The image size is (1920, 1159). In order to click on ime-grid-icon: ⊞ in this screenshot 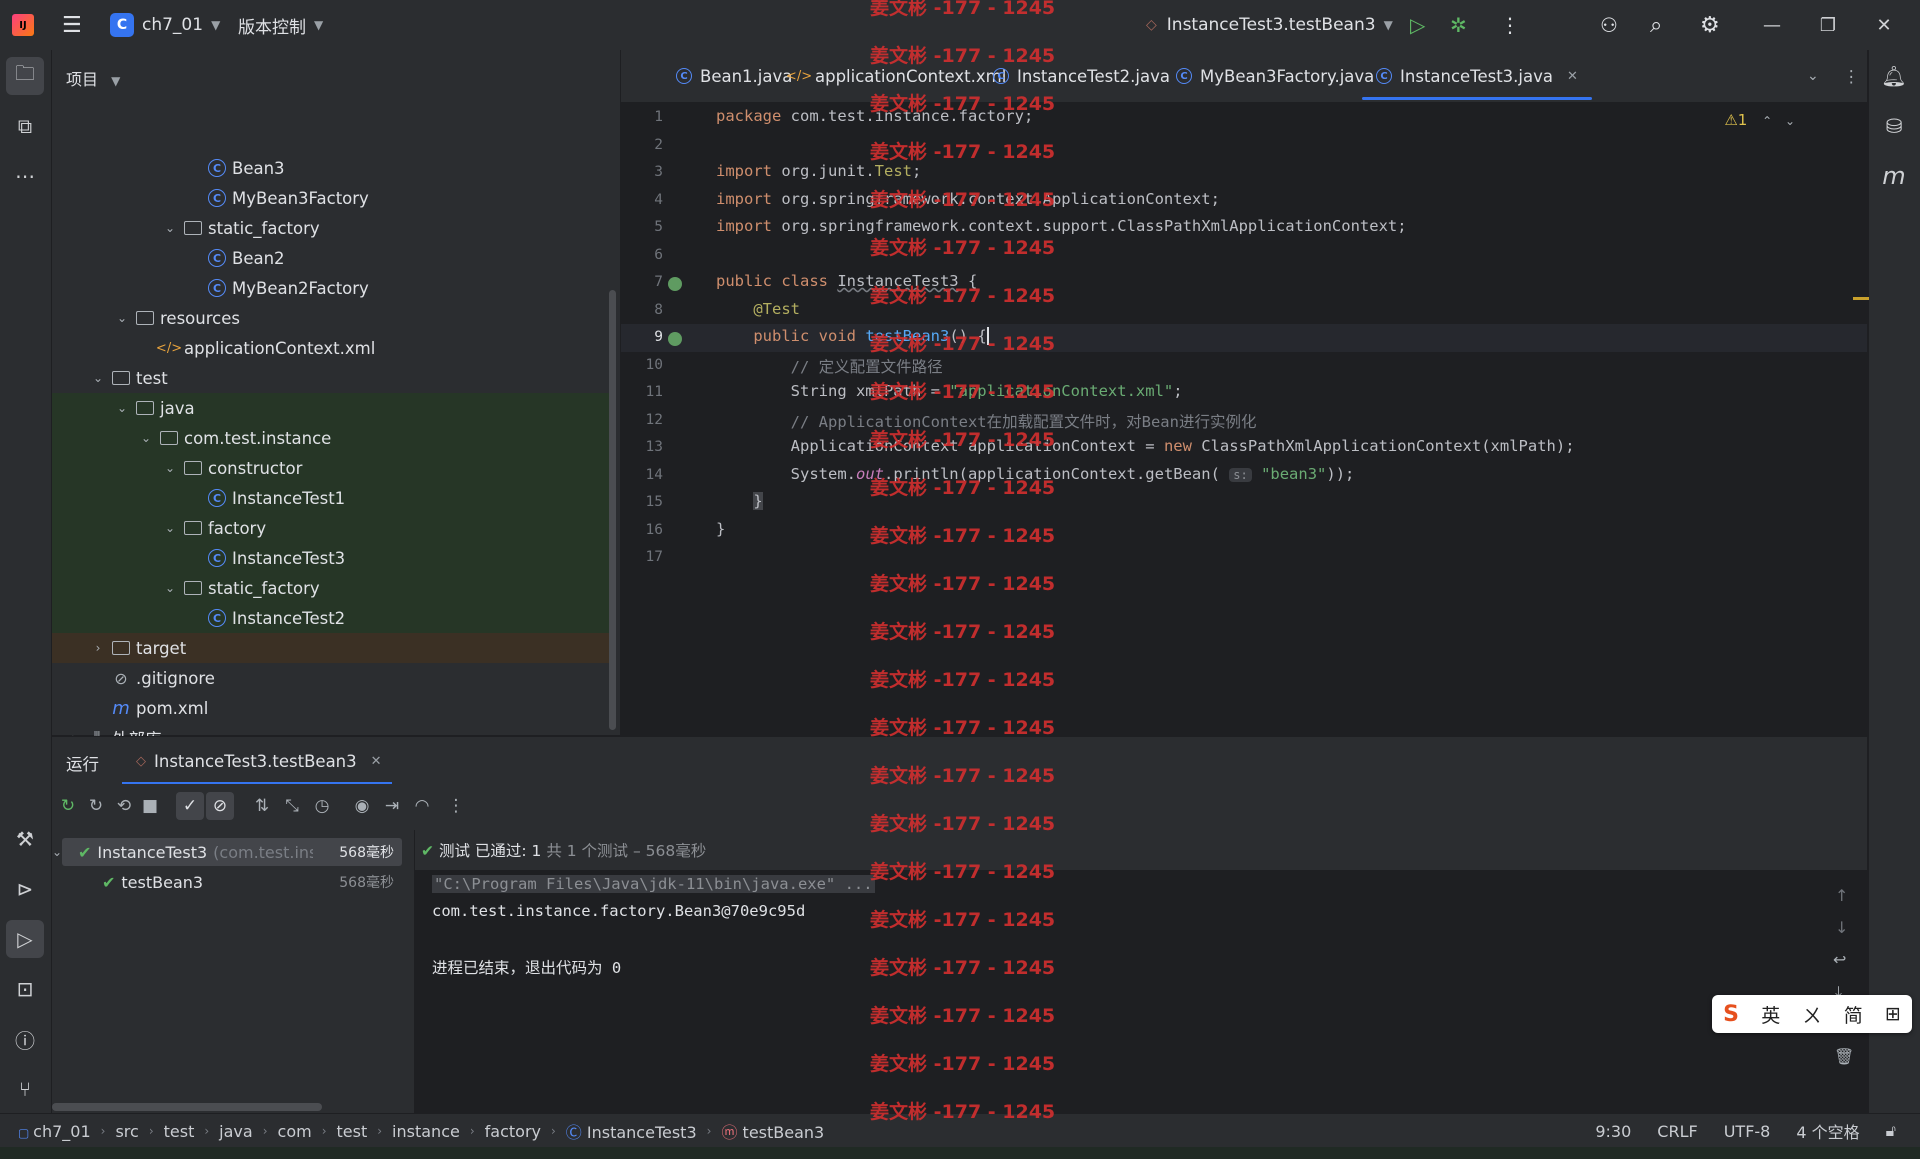, I will do `click(1893, 1014)`.